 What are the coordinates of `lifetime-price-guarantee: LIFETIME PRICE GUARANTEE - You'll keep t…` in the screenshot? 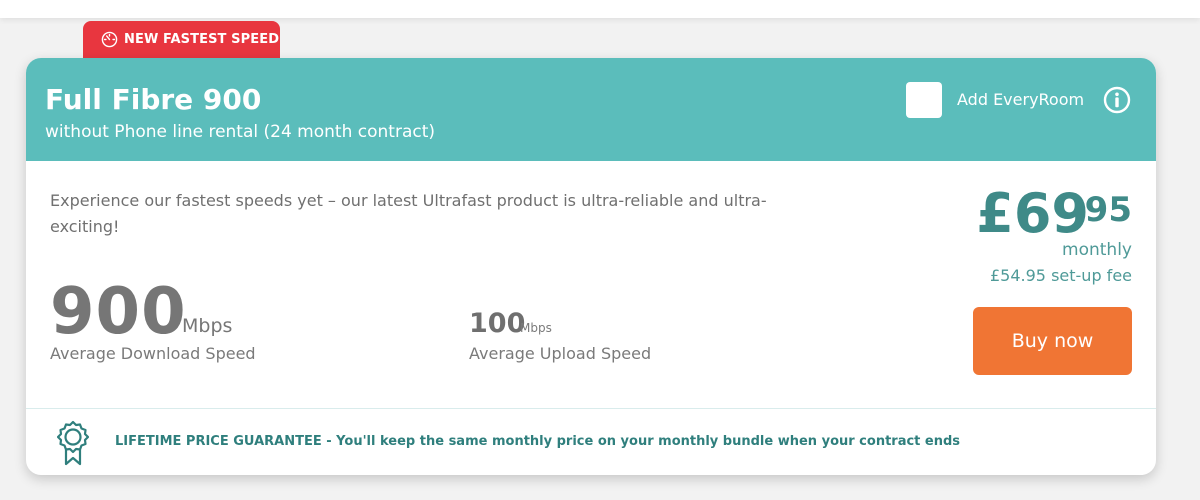 It's located at (538, 441).